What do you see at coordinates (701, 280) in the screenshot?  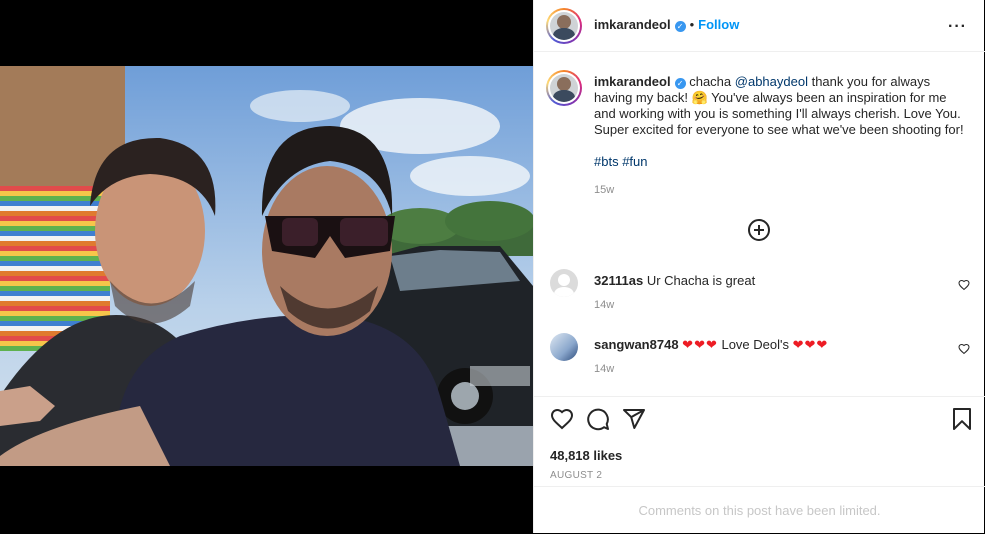 I see `comment-text: Ur Chacha is great` at bounding box center [701, 280].